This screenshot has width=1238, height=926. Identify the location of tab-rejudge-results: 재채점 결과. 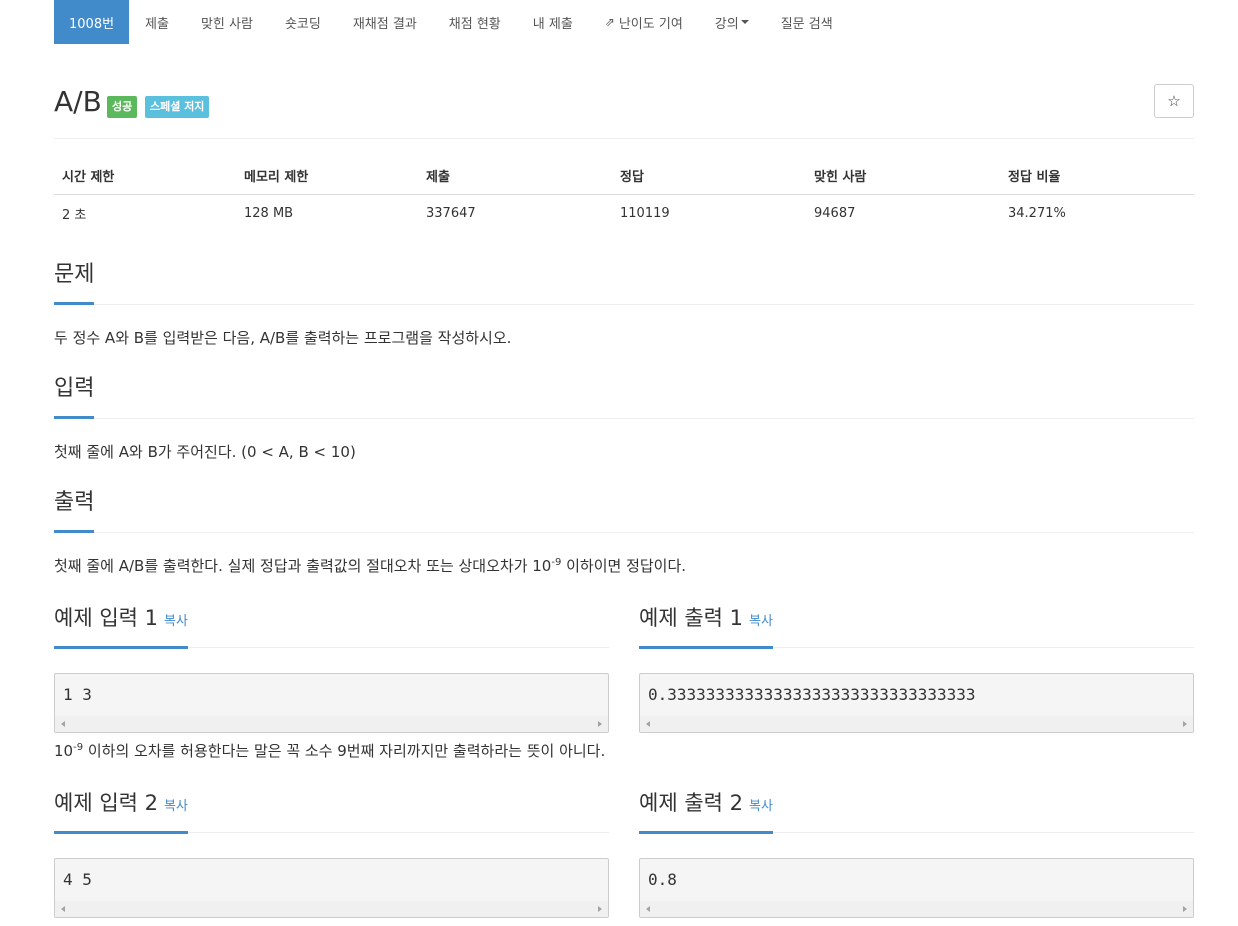
(385, 22).